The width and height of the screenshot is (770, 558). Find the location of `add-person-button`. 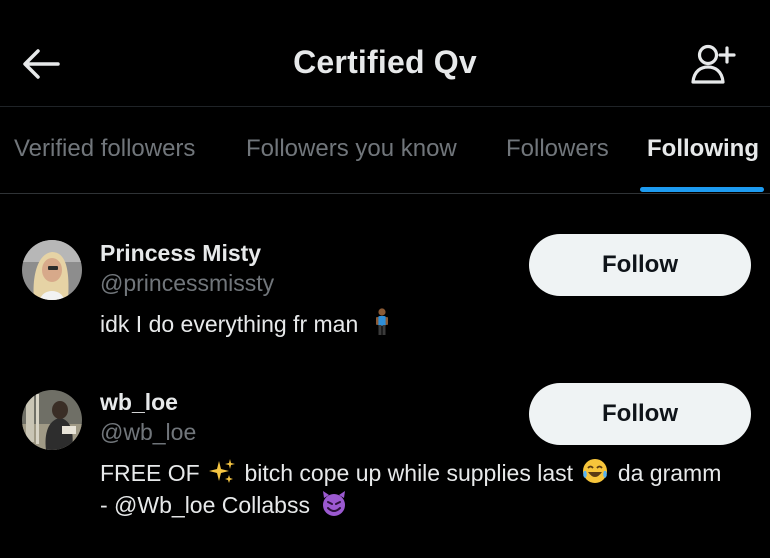

add-person-button is located at coordinates (713, 64).